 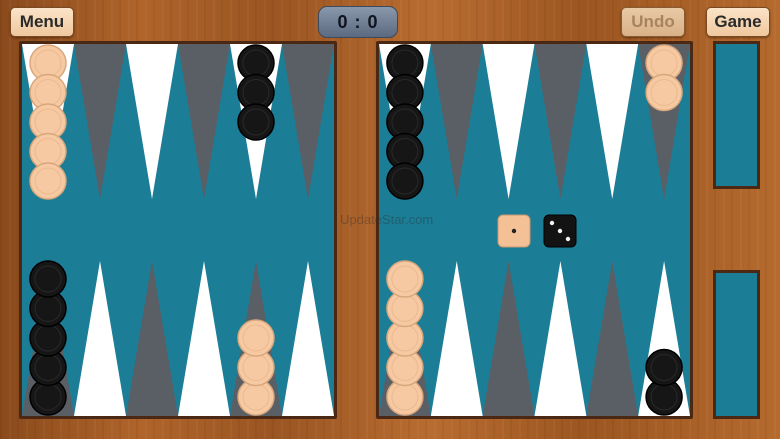 I want to click on score-display: 0, so click(x=358, y=22).